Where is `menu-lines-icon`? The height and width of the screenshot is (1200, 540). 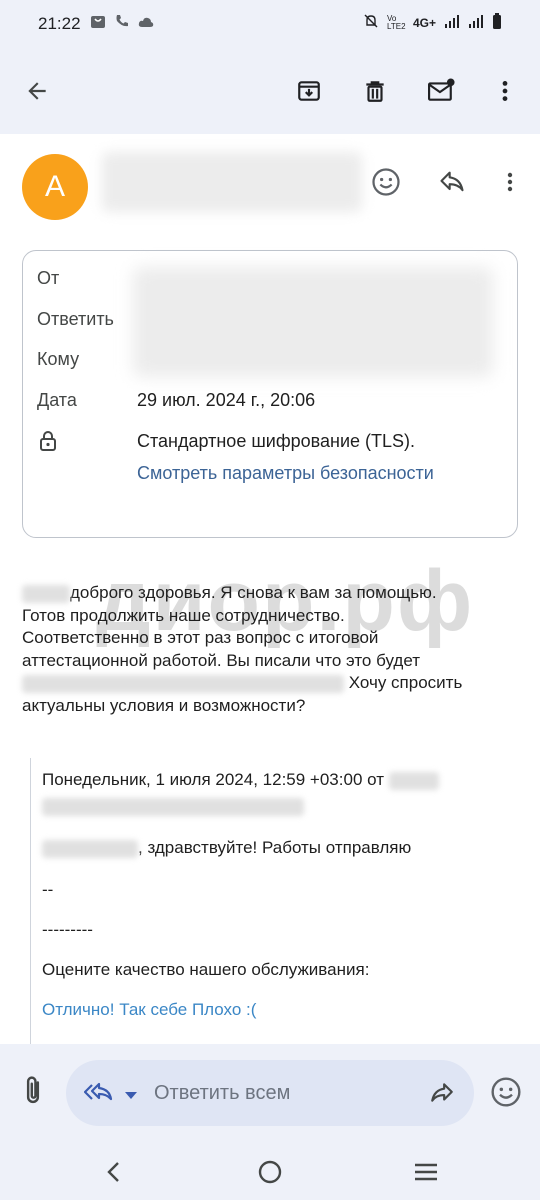 menu-lines-icon is located at coordinates (426, 1172).